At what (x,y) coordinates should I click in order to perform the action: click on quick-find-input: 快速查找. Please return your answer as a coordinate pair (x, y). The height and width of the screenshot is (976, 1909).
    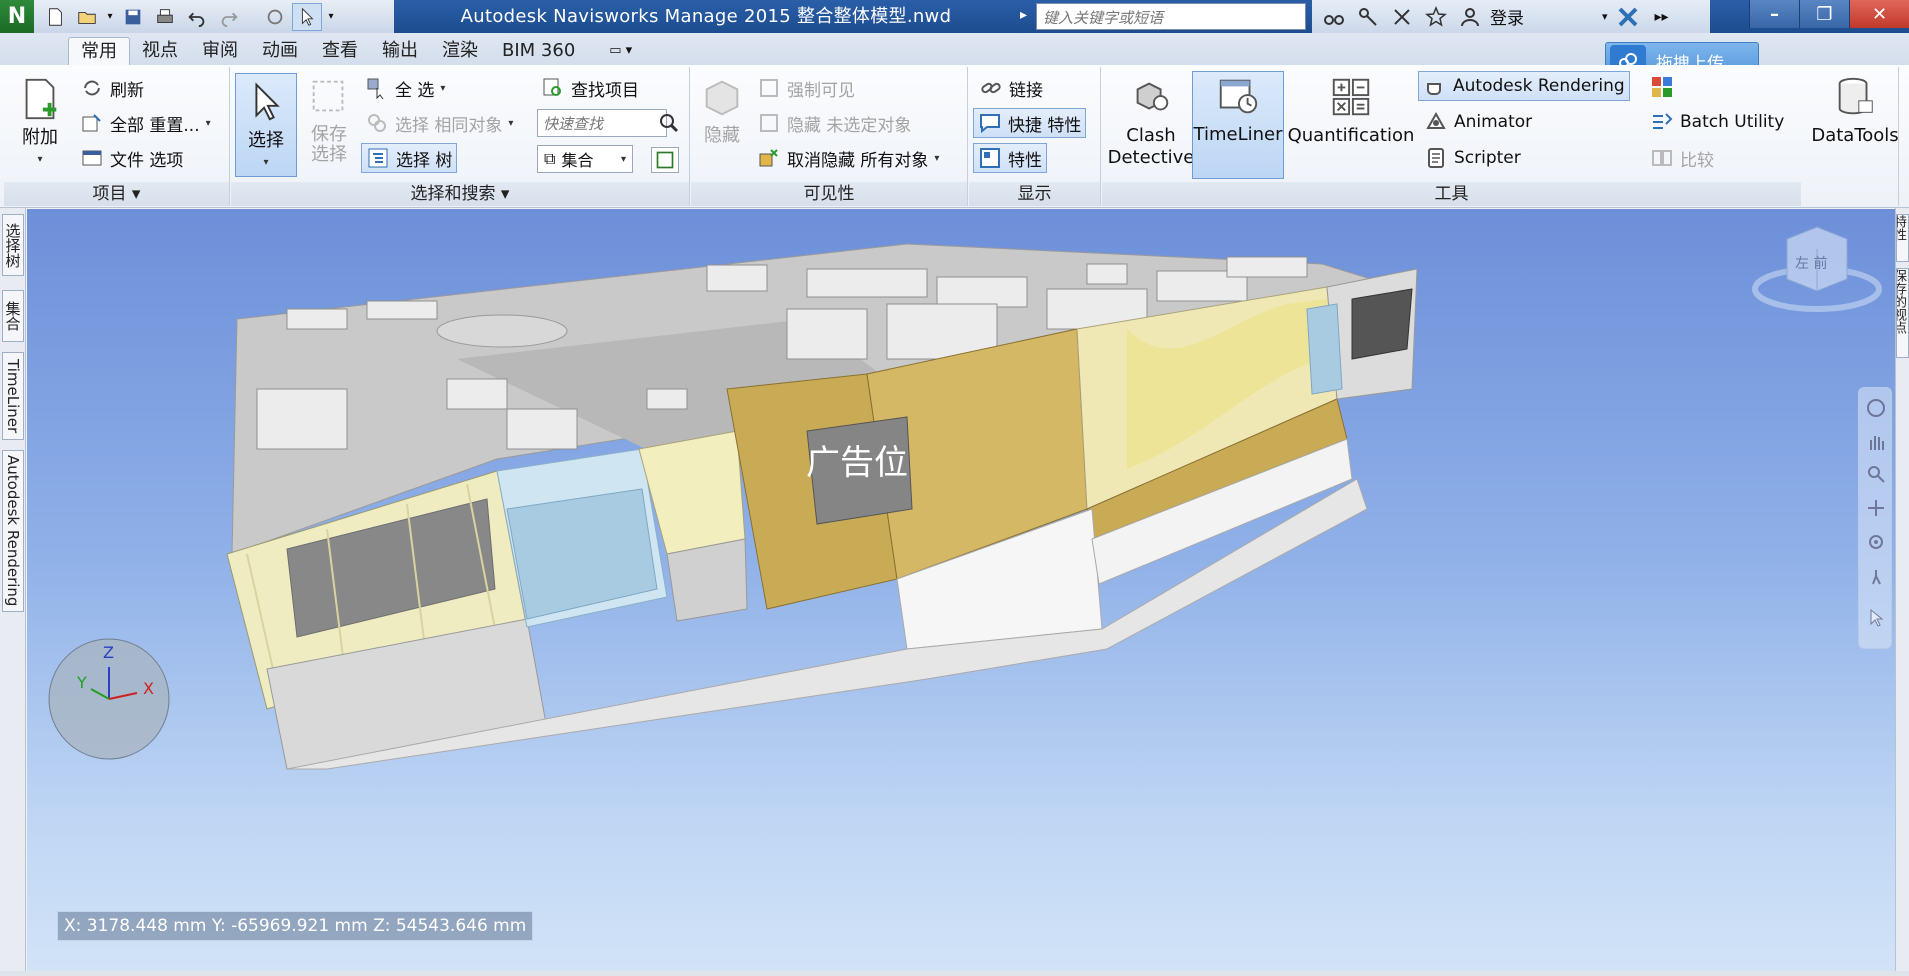
    Looking at the image, I should click on (602, 123).